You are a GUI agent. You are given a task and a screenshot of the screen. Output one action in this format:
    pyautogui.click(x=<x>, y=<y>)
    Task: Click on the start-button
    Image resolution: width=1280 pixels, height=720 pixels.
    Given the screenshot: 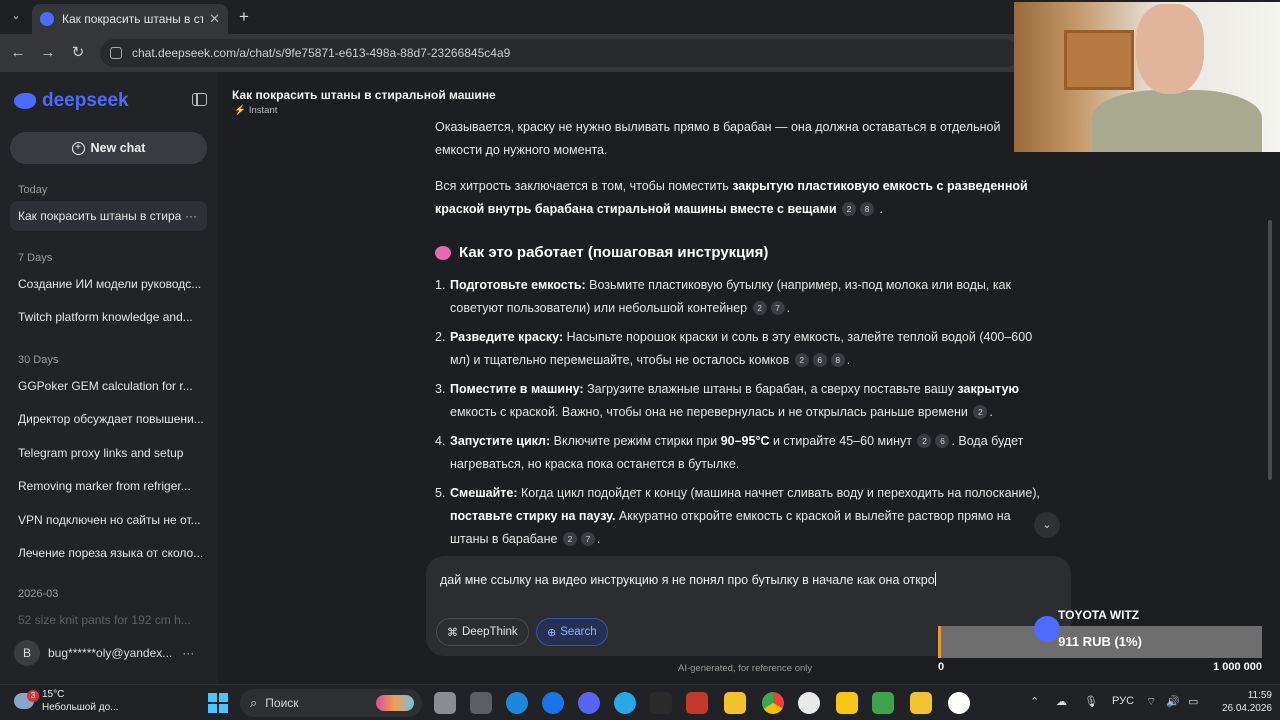 What is the action you would take?
    pyautogui.click(x=218, y=703)
    